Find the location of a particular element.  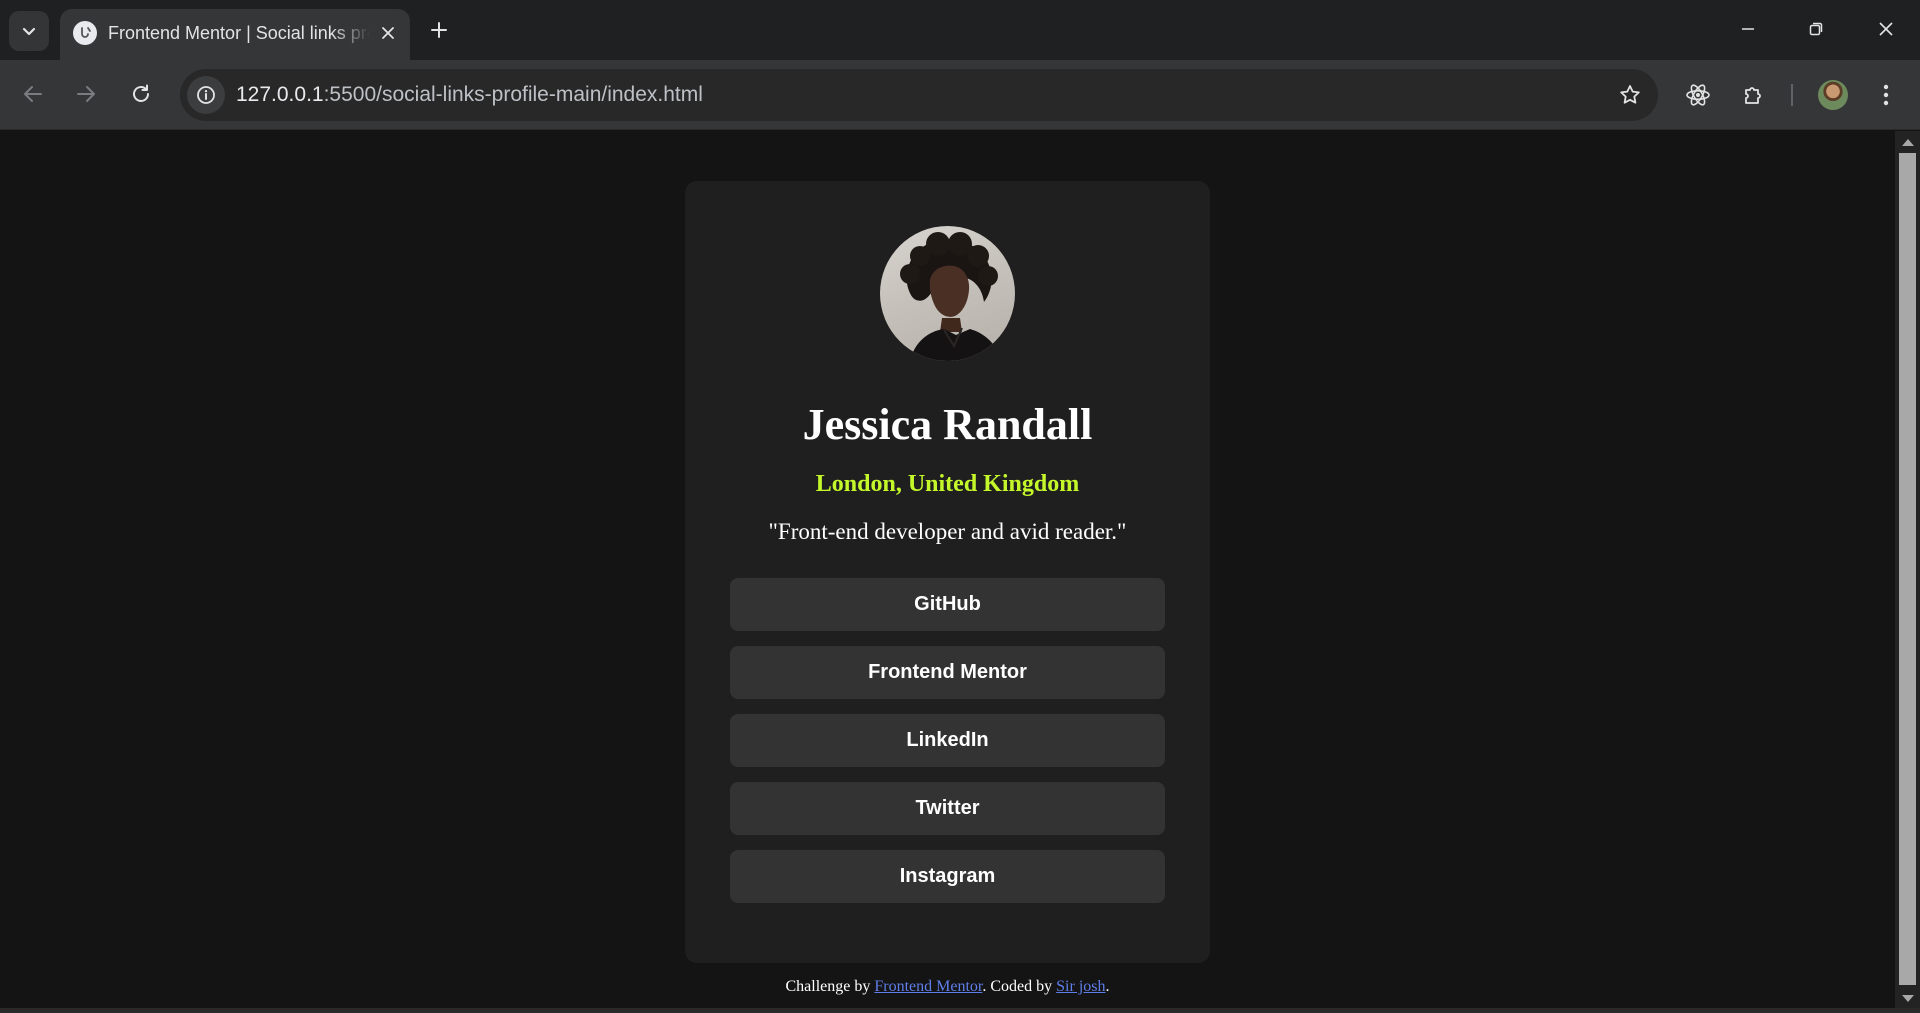

forward-arrow-icon is located at coordinates (86, 94).